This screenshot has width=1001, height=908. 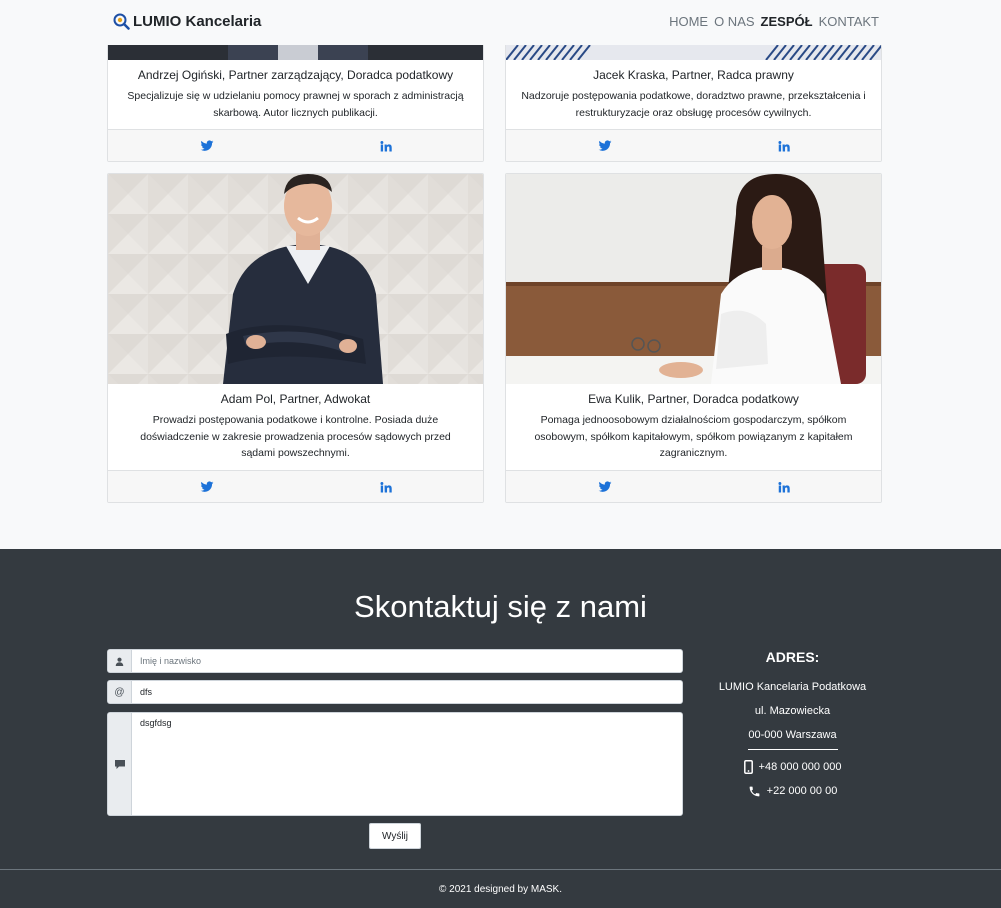 I want to click on nav-home: HOME, so click(x=688, y=21).